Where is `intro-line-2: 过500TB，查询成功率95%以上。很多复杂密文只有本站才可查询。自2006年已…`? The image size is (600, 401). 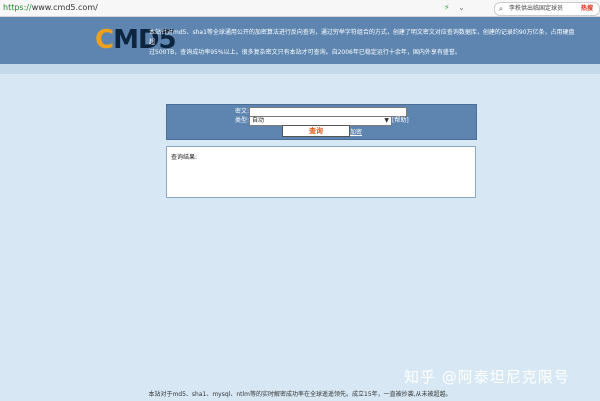 intro-line-2: 过500TB，查询成功率95%以上。很多复杂密文只有本站才可查询。自2006年已… is located at coordinates (305, 52).